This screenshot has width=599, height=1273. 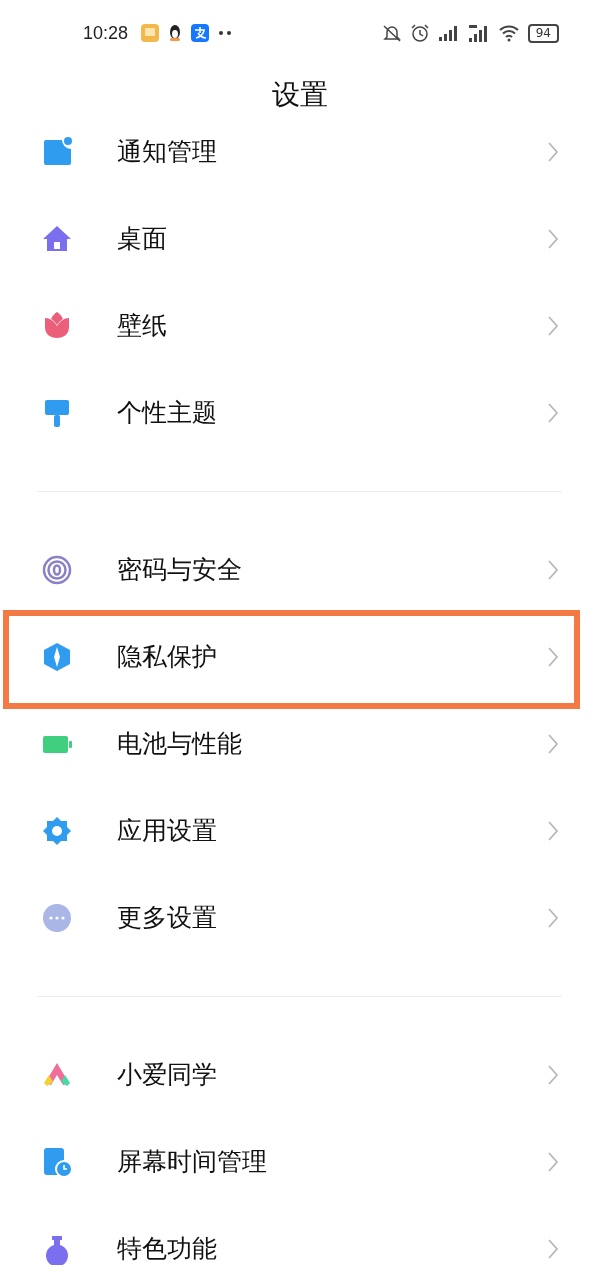 I want to click on item-label: 个性主题, so click(x=167, y=413).